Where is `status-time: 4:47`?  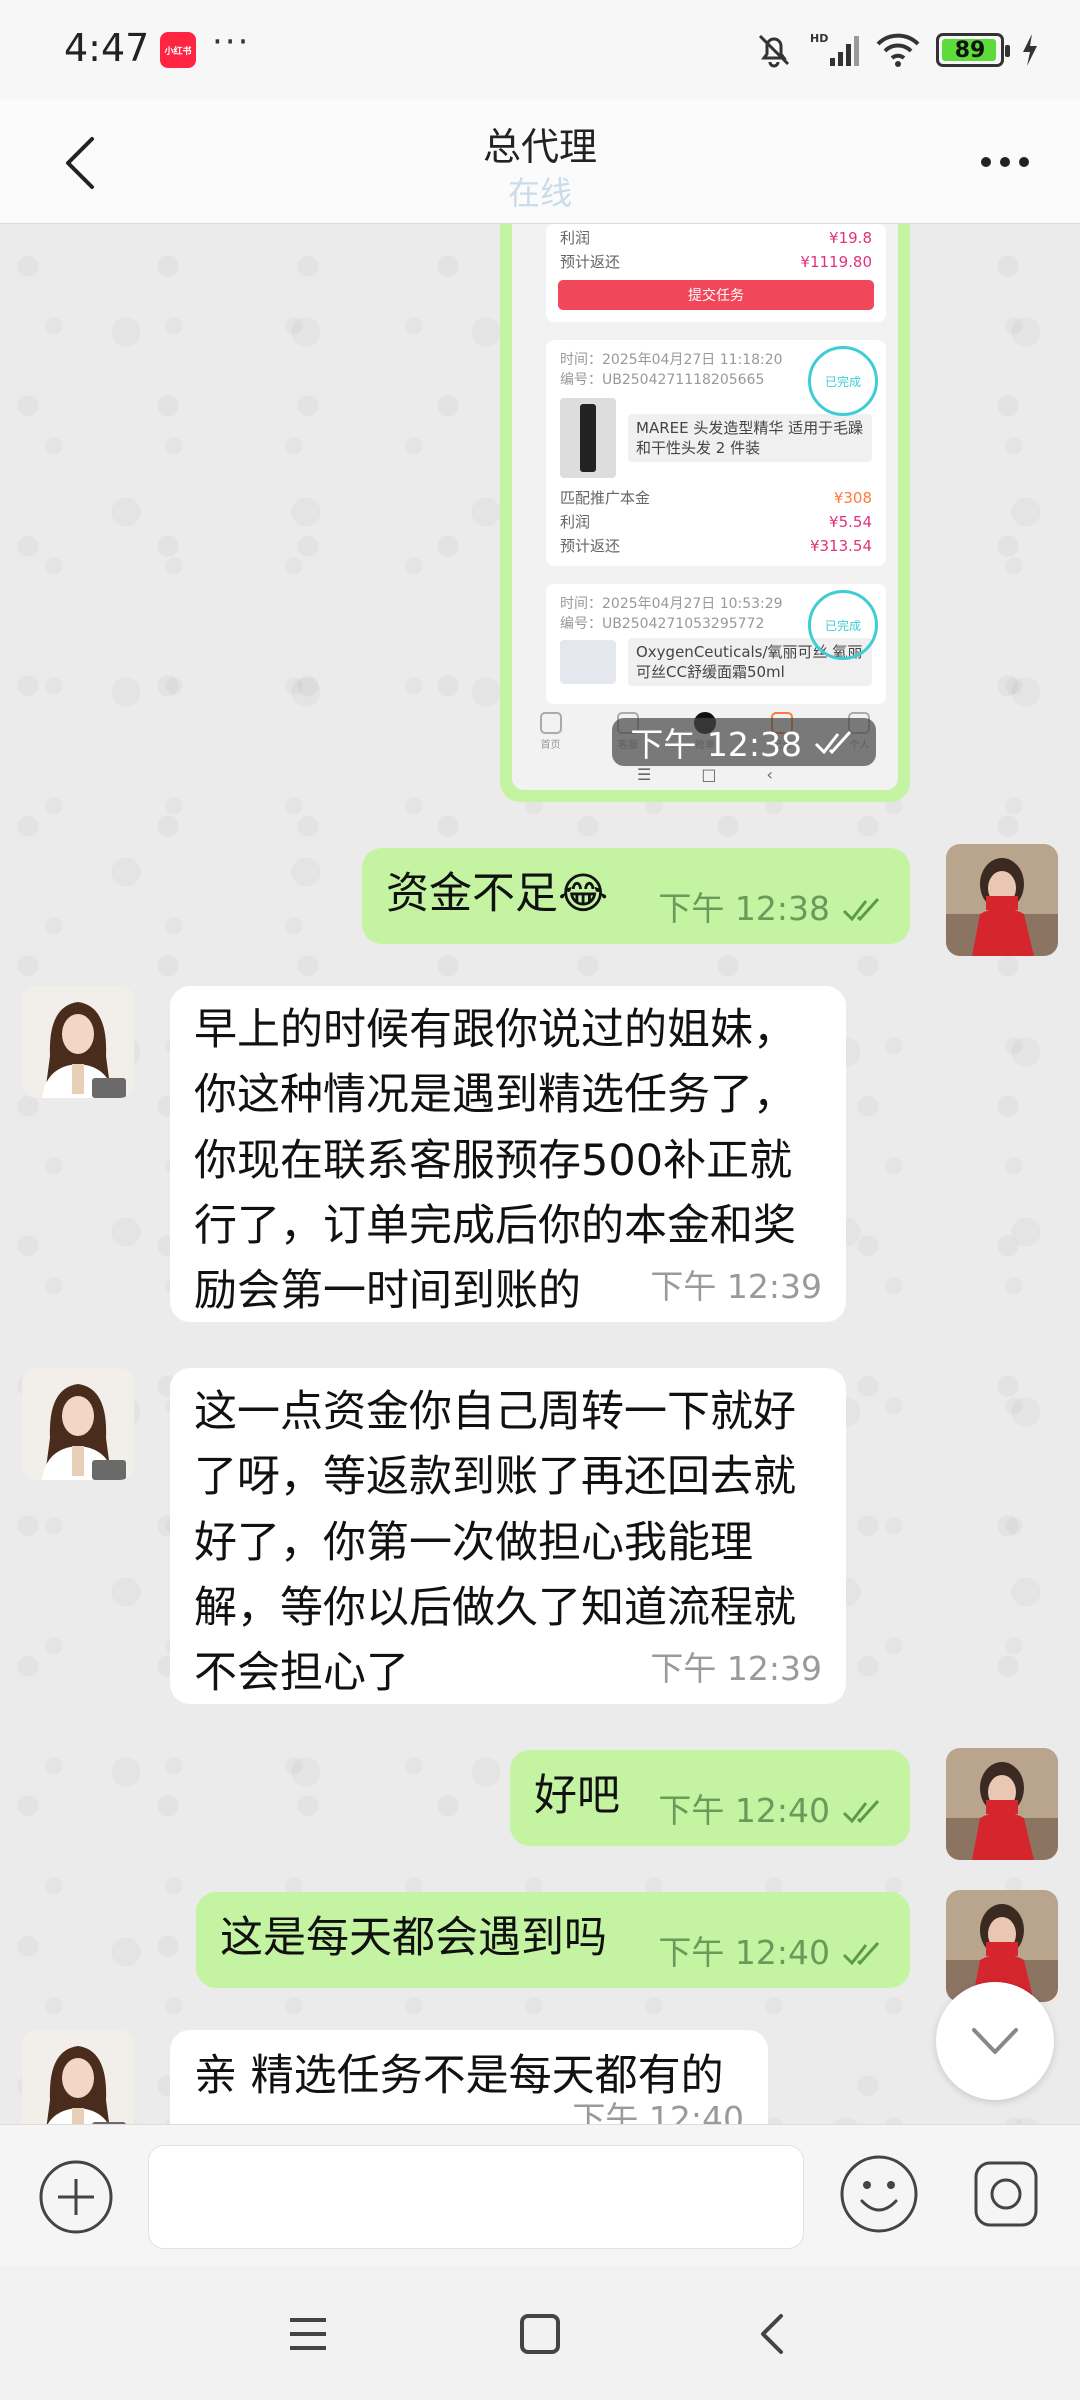
status-time: 4:47 is located at coordinates (107, 48).